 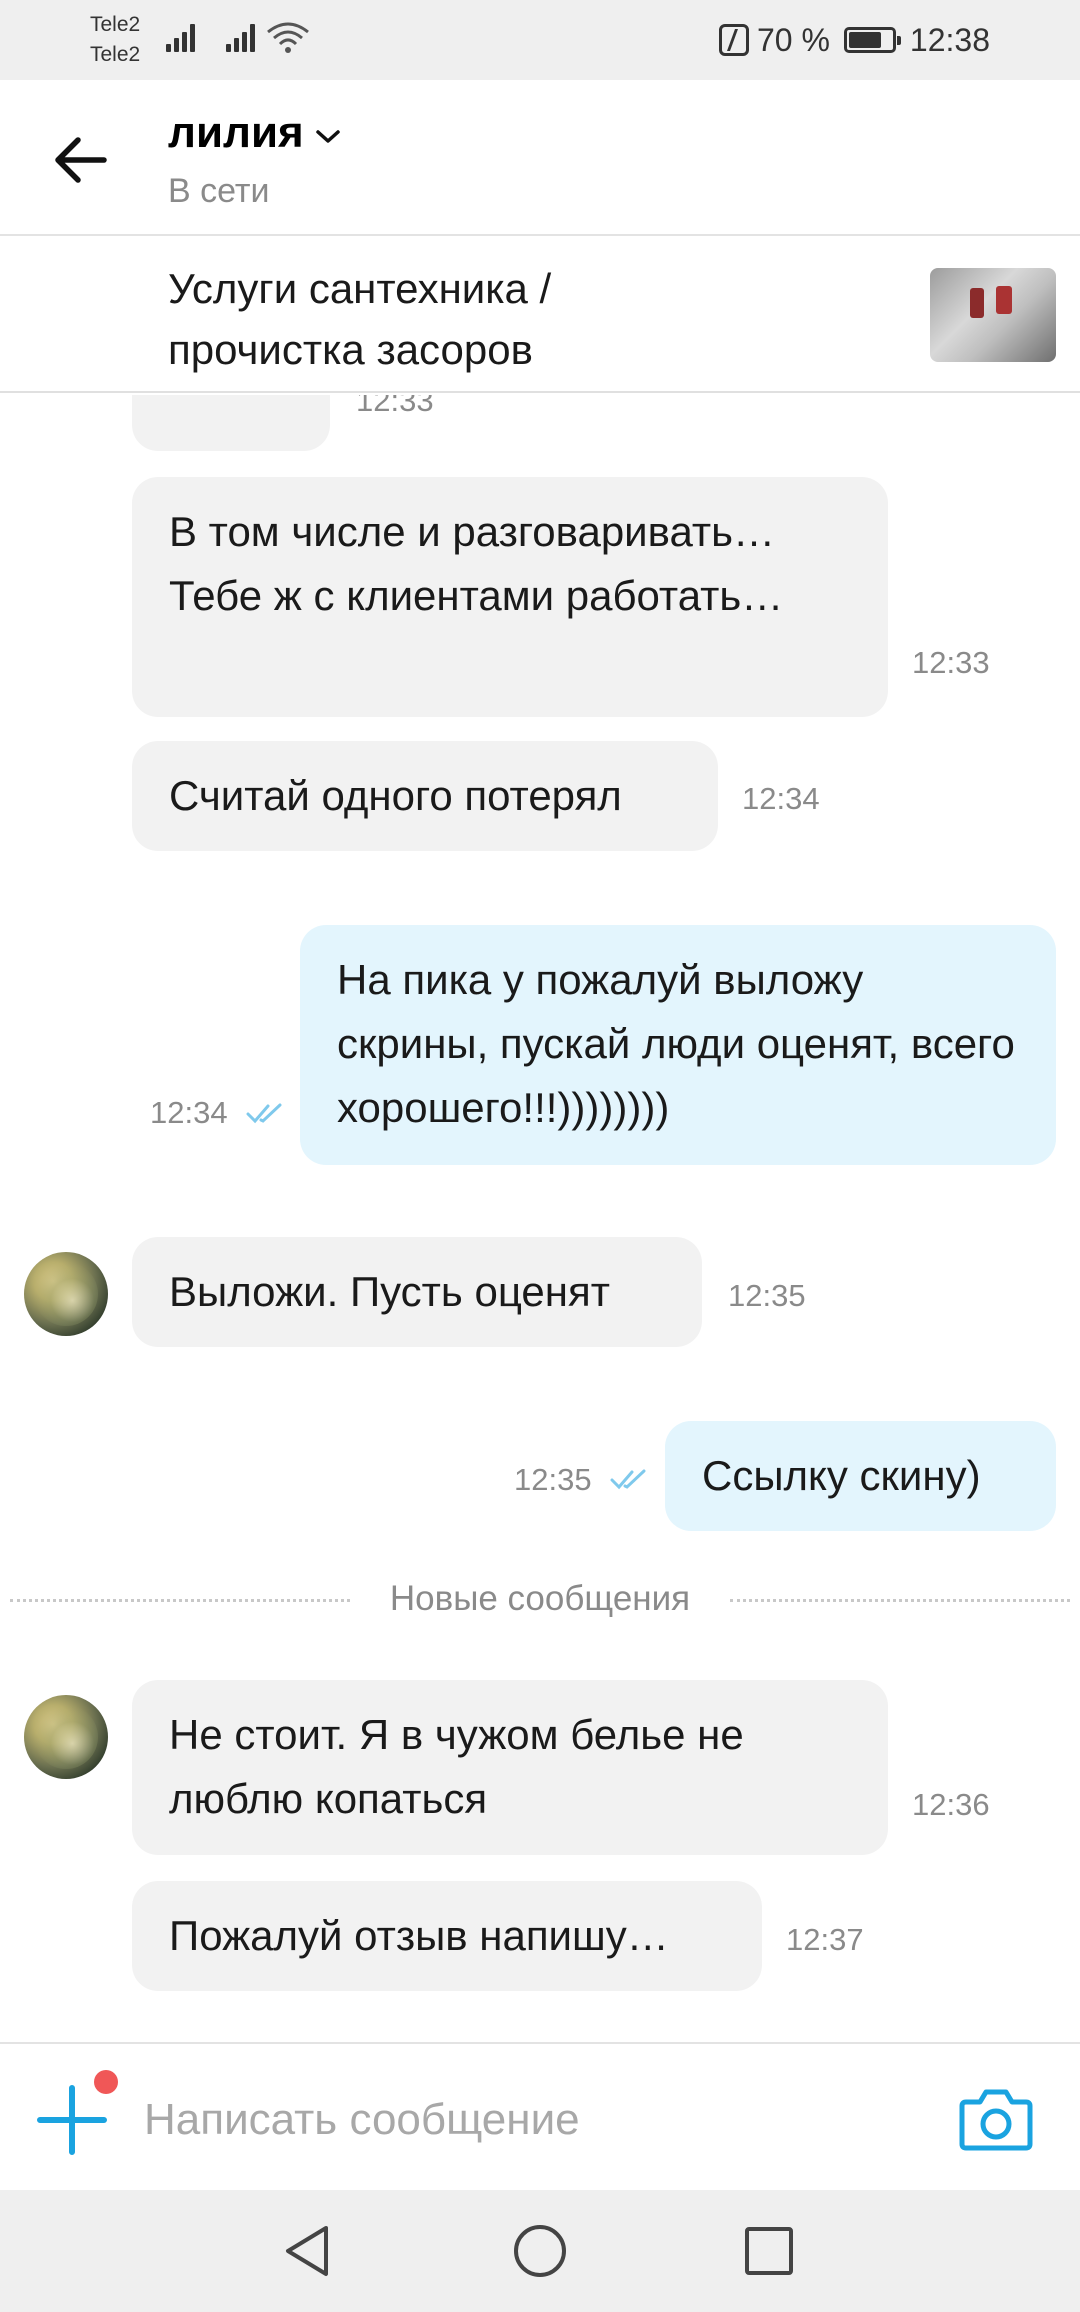 I want to click on message-text: Ссылку скину), so click(x=841, y=1475).